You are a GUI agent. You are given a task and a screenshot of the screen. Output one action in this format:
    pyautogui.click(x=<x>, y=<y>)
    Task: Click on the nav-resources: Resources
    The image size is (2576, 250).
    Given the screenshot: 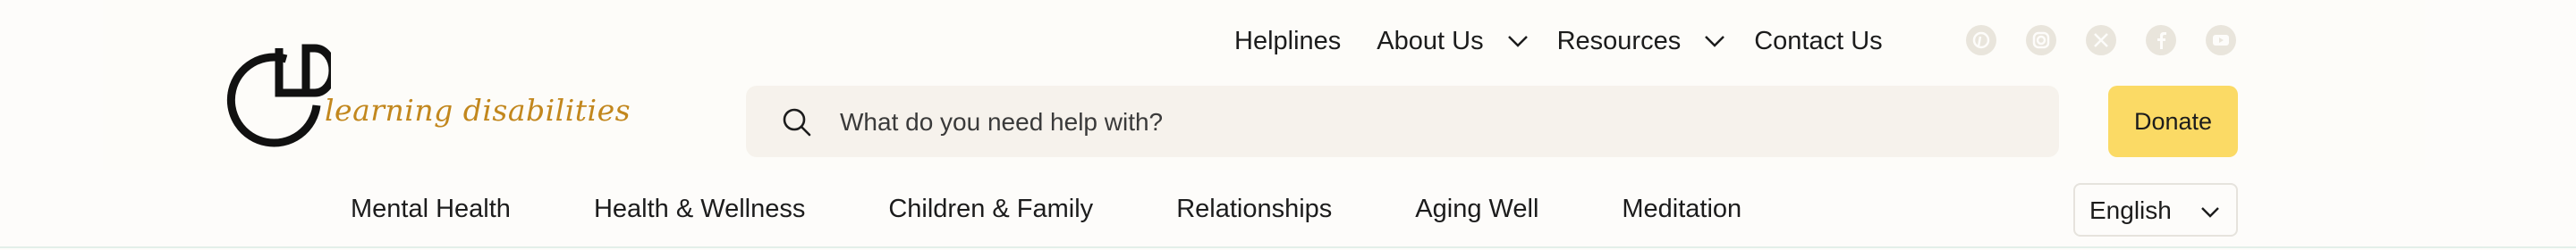 What is the action you would take?
    pyautogui.click(x=1656, y=42)
    